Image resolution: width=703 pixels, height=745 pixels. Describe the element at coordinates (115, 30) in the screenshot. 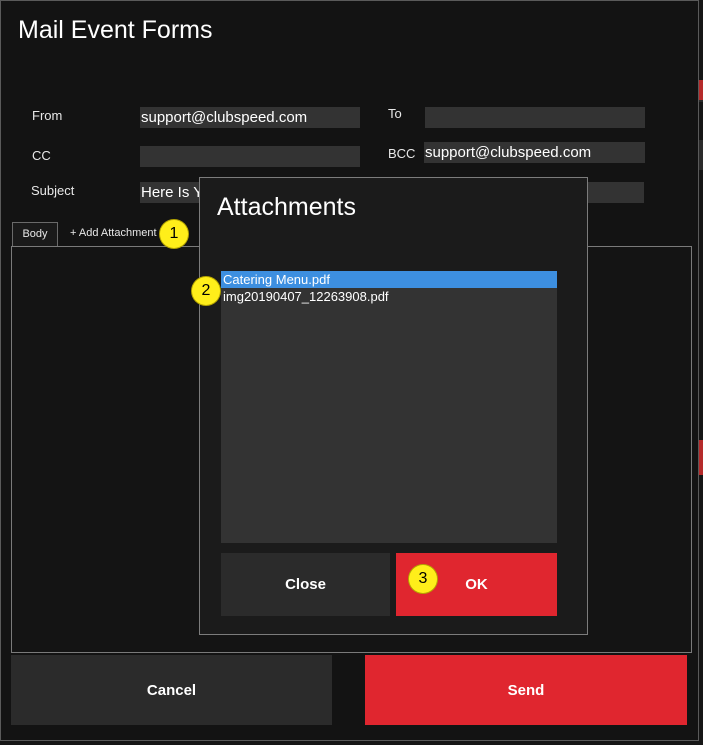

I see `window-title: Mail Event Forms` at that location.